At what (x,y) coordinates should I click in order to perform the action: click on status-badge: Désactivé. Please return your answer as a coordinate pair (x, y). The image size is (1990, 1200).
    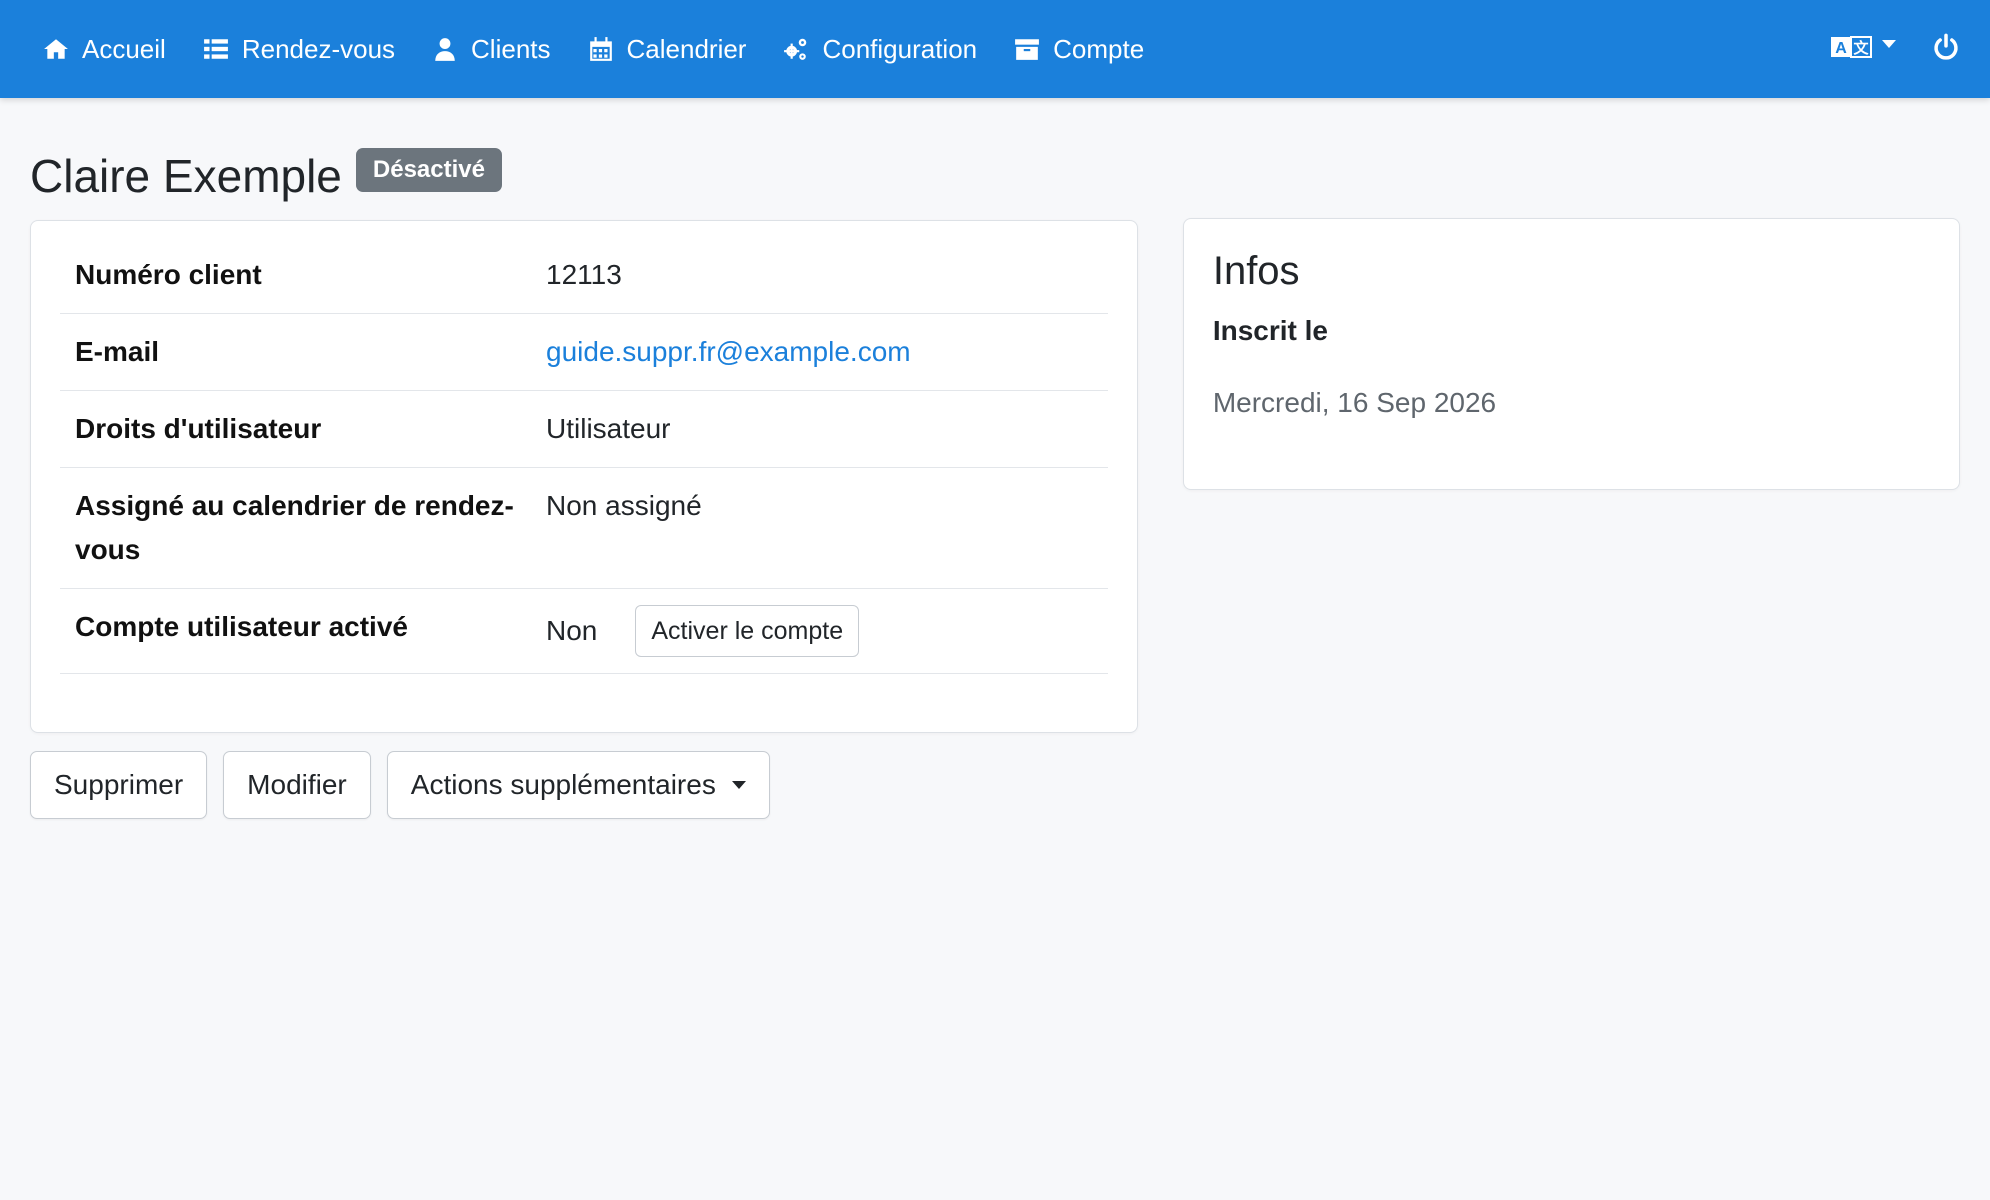
    Looking at the image, I should click on (428, 170).